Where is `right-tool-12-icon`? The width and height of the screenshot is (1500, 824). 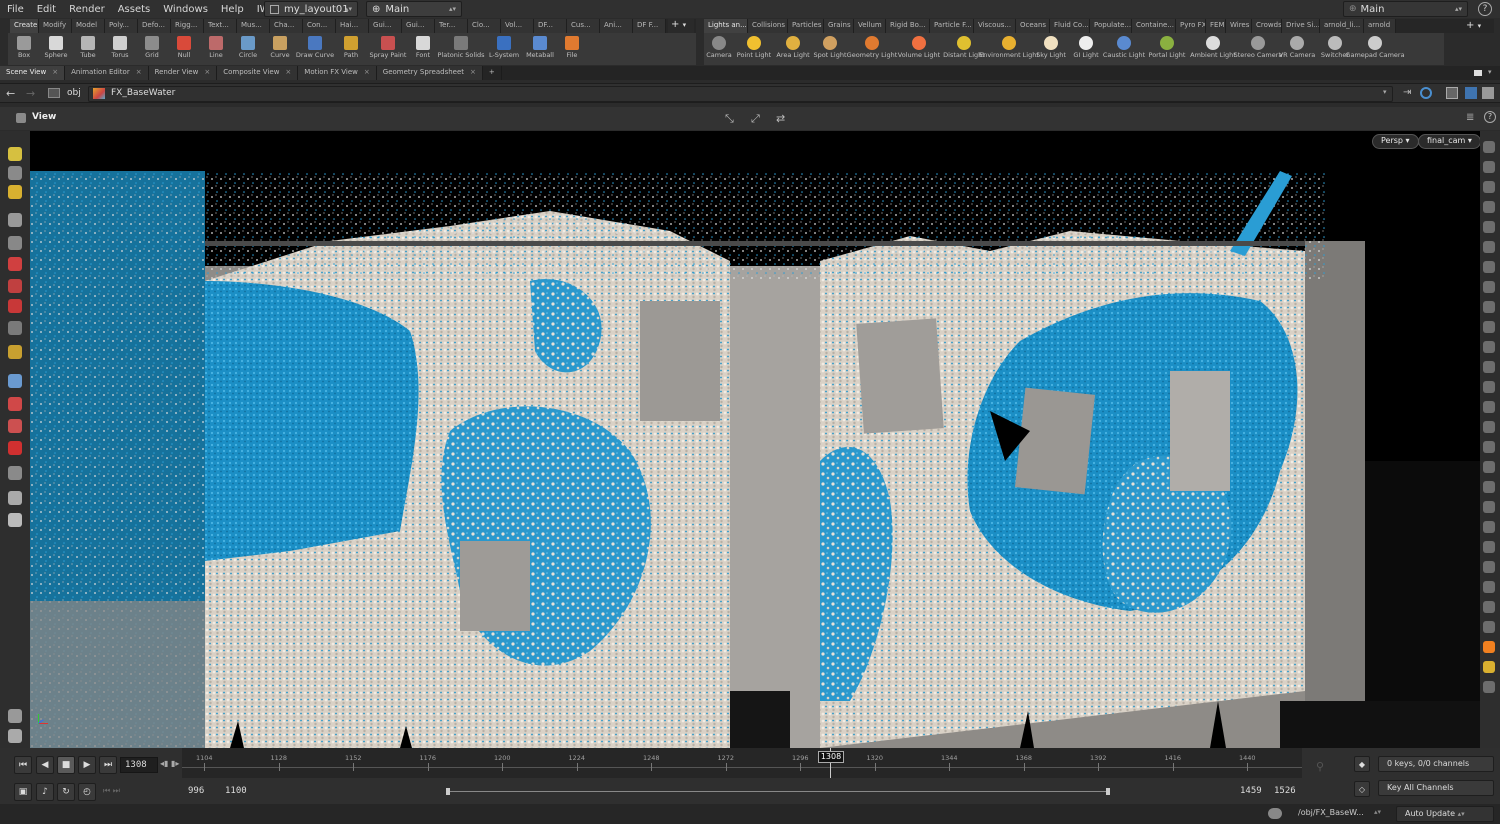
right-tool-12-icon is located at coordinates (1489, 387).